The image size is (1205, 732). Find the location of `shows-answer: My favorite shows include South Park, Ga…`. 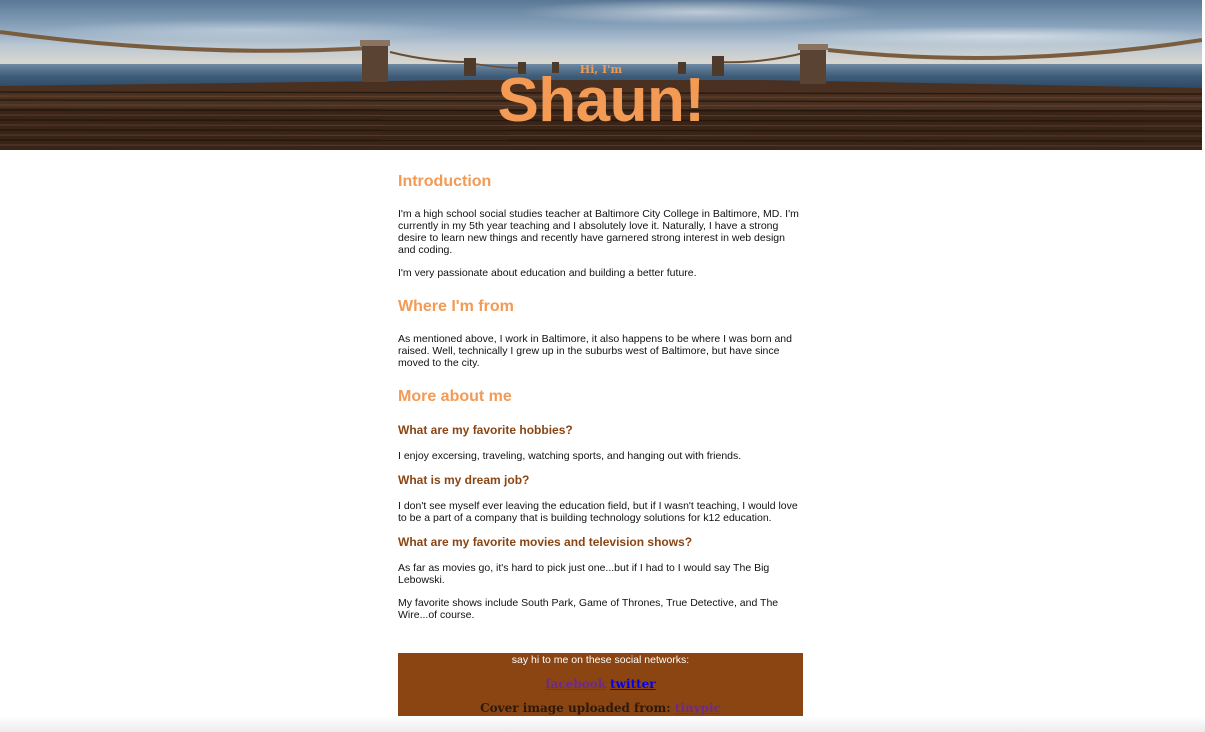

shows-answer: My favorite shows include South Park, Ga… is located at coordinates (588, 609).